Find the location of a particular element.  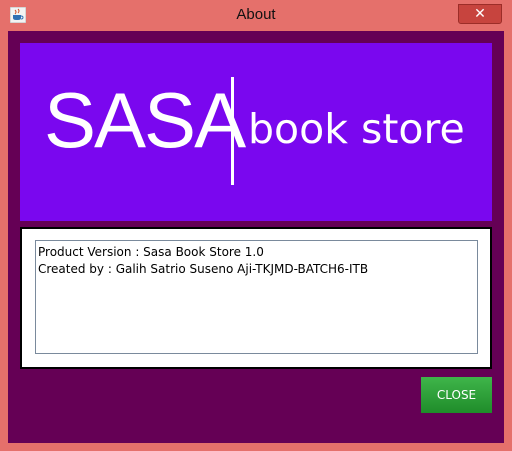

logo-primary-text: SASA is located at coordinates (145, 120).